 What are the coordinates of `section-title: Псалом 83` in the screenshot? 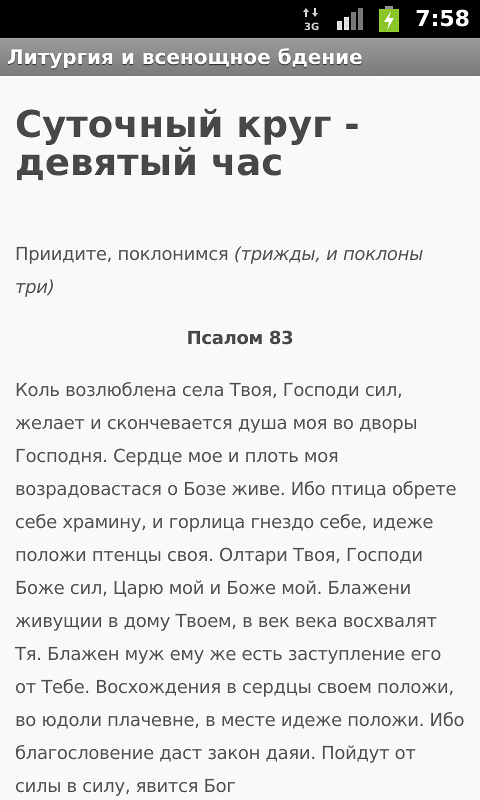 It's located at (240, 339).